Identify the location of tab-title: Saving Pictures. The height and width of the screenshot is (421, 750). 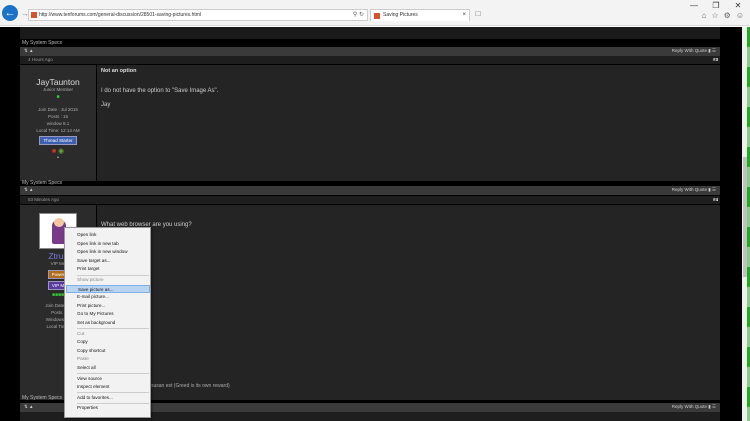
(400, 15).